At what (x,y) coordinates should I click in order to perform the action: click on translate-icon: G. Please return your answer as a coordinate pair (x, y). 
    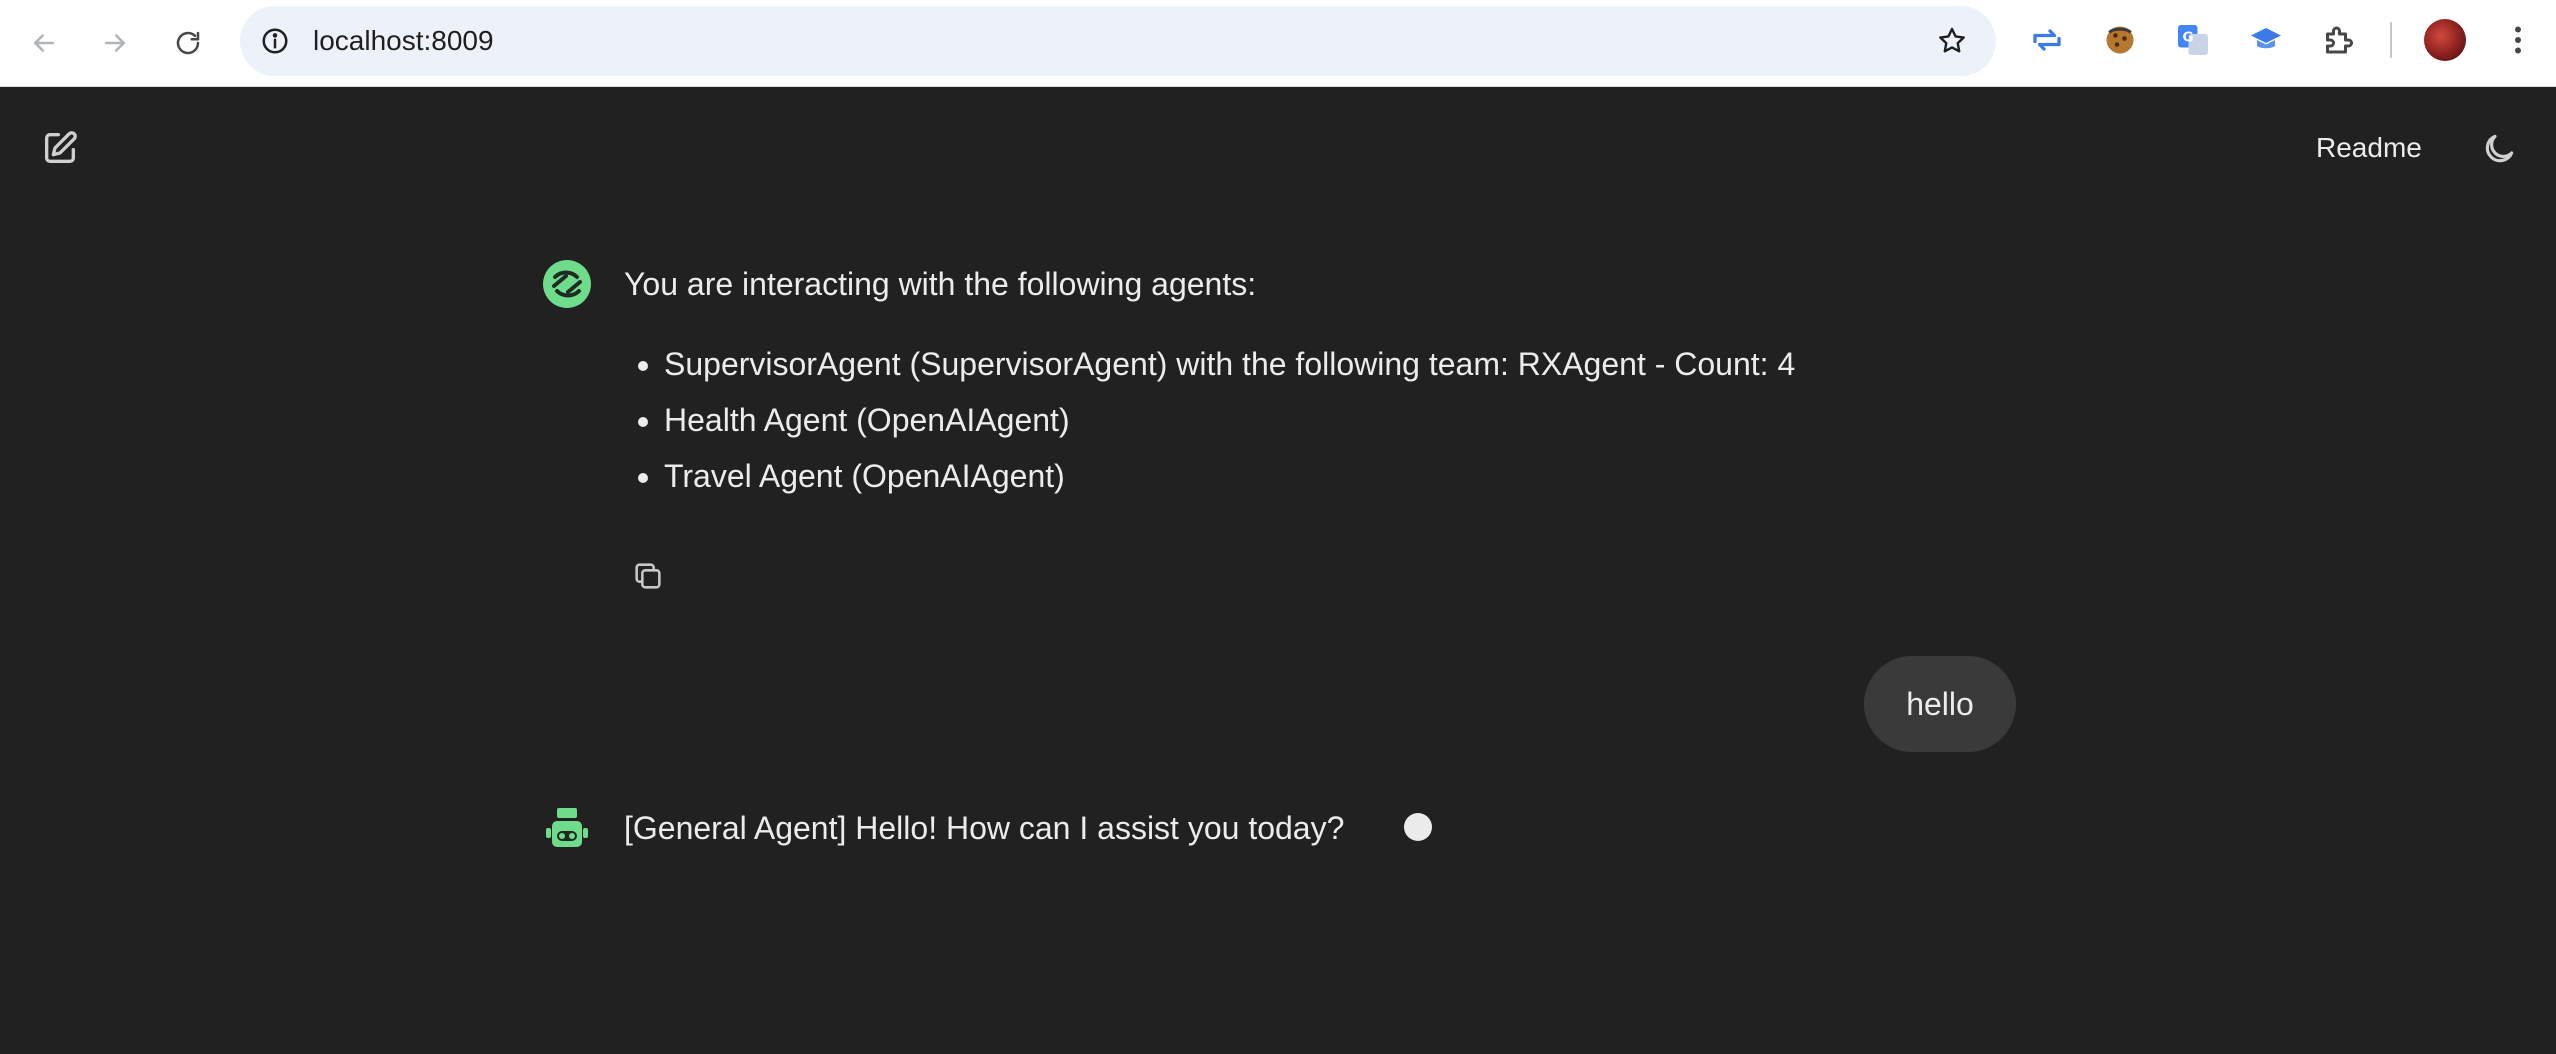
    Looking at the image, I should click on (2193, 40).